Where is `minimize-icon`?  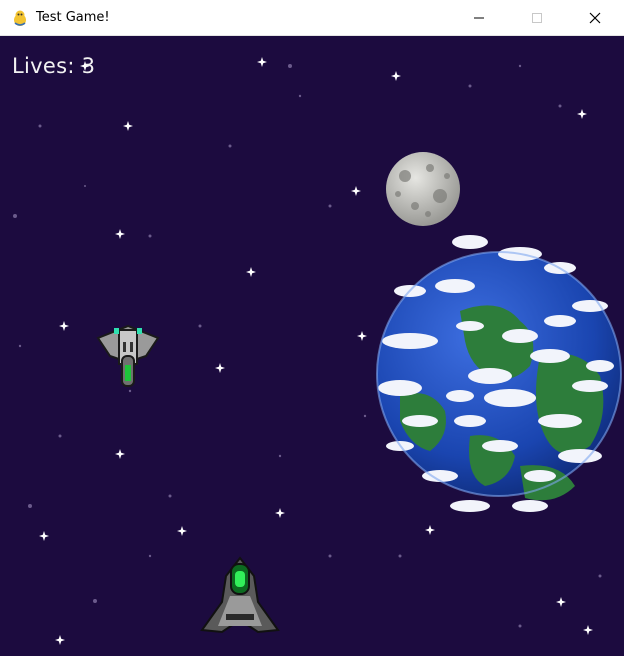 minimize-icon is located at coordinates (479, 18).